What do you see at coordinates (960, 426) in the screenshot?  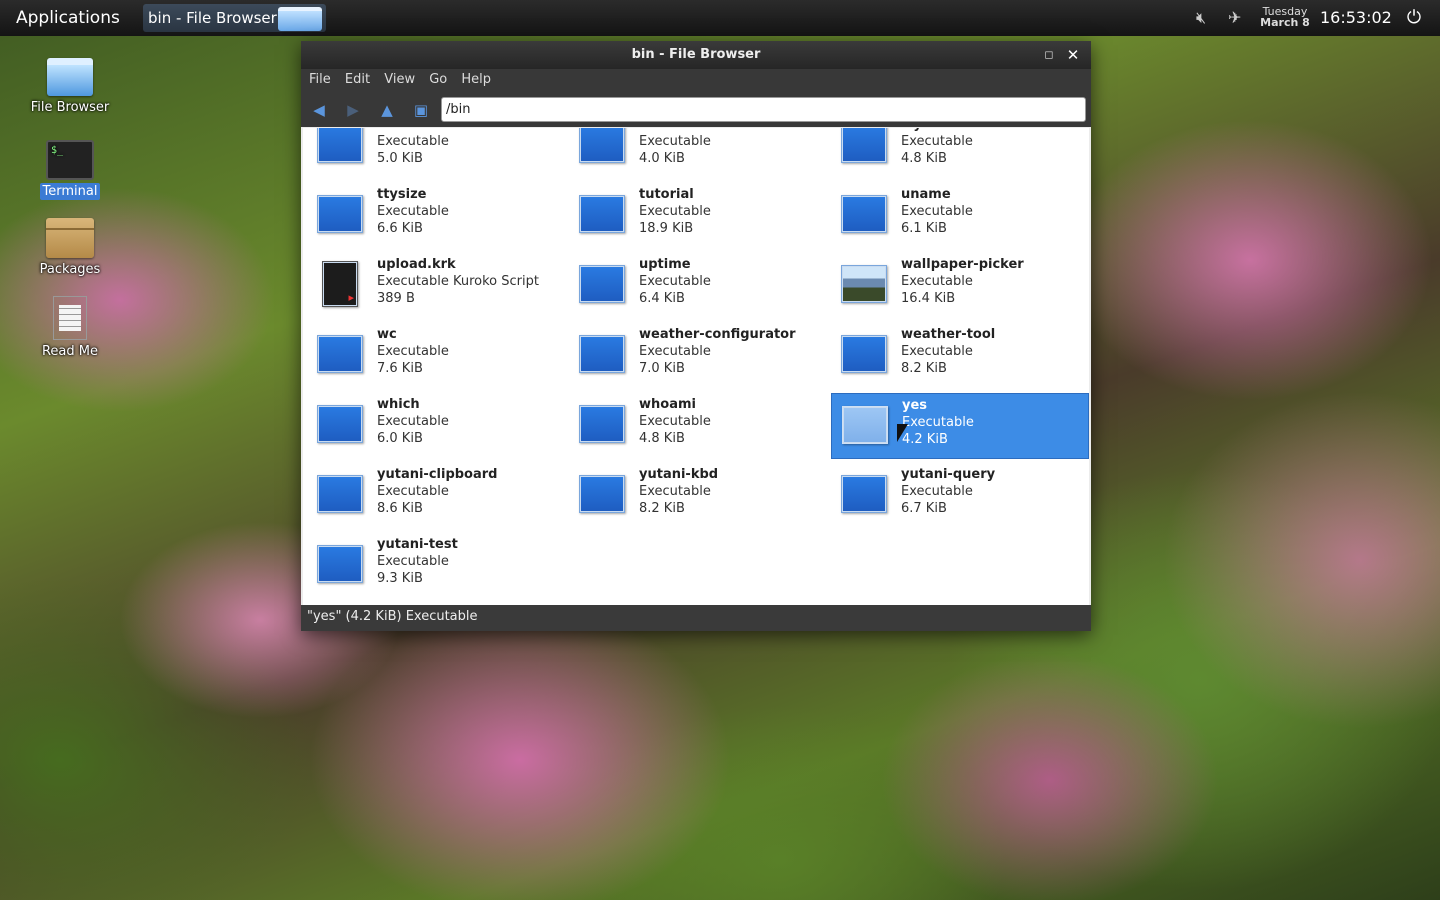 I see `file-item: yes Executable 4.2 KiB` at bounding box center [960, 426].